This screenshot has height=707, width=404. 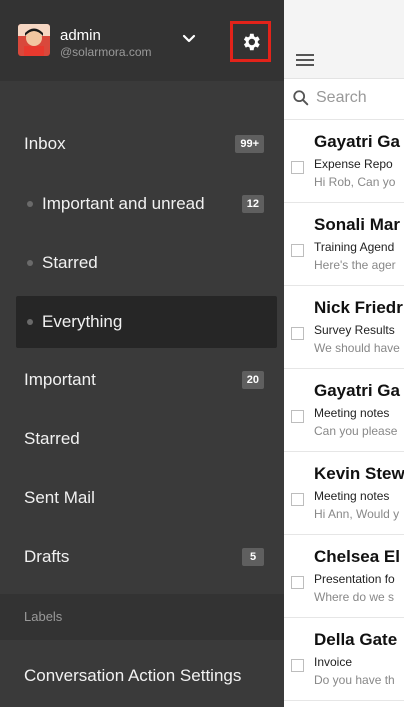 What do you see at coordinates (354, 680) in the screenshot?
I see `email-snippet: Do you have th` at bounding box center [354, 680].